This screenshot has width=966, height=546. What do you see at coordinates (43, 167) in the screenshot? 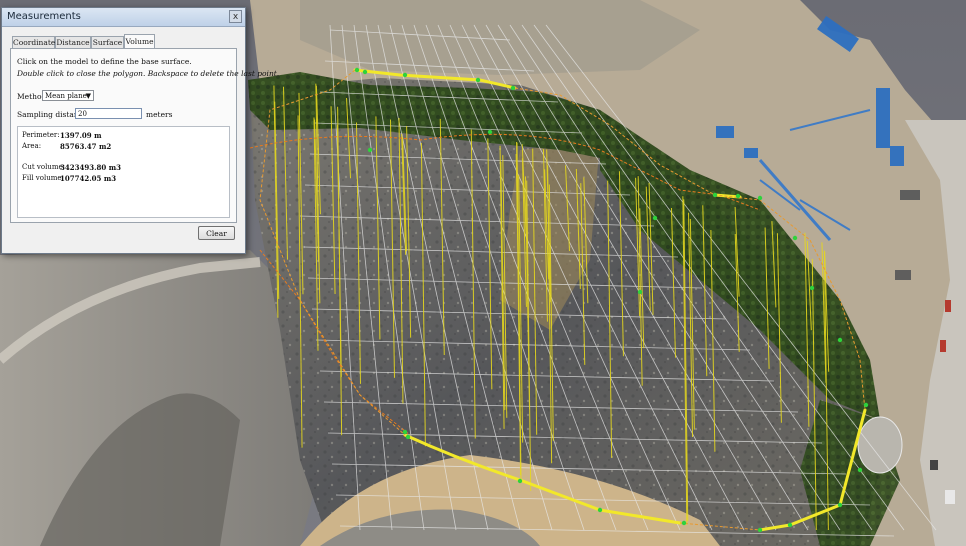
I see `cut-volume-label: Cut volume:` at bounding box center [43, 167].